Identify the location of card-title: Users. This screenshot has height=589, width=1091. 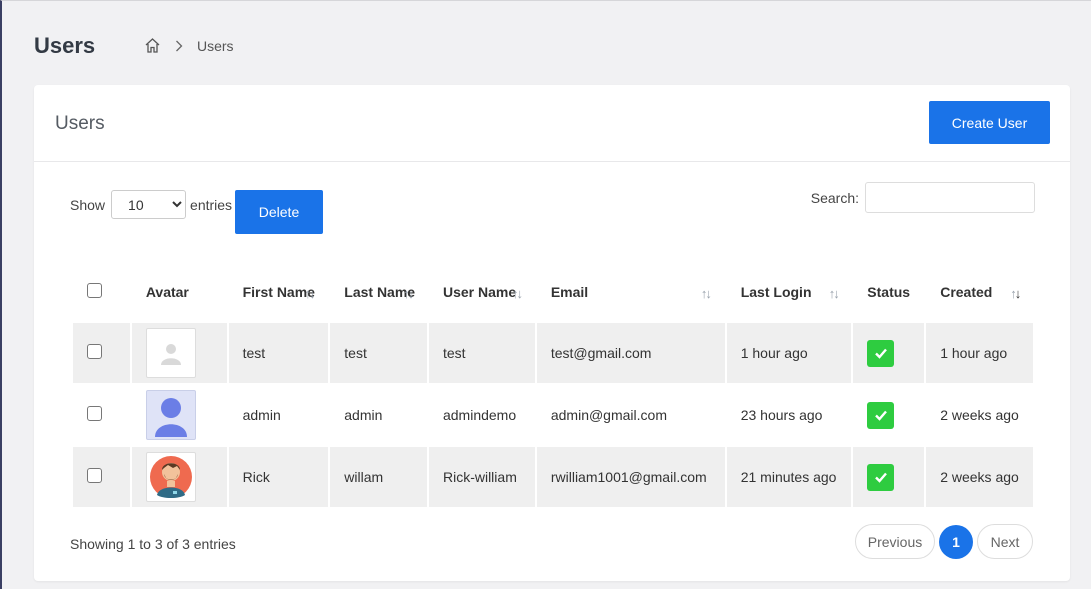
(80, 123).